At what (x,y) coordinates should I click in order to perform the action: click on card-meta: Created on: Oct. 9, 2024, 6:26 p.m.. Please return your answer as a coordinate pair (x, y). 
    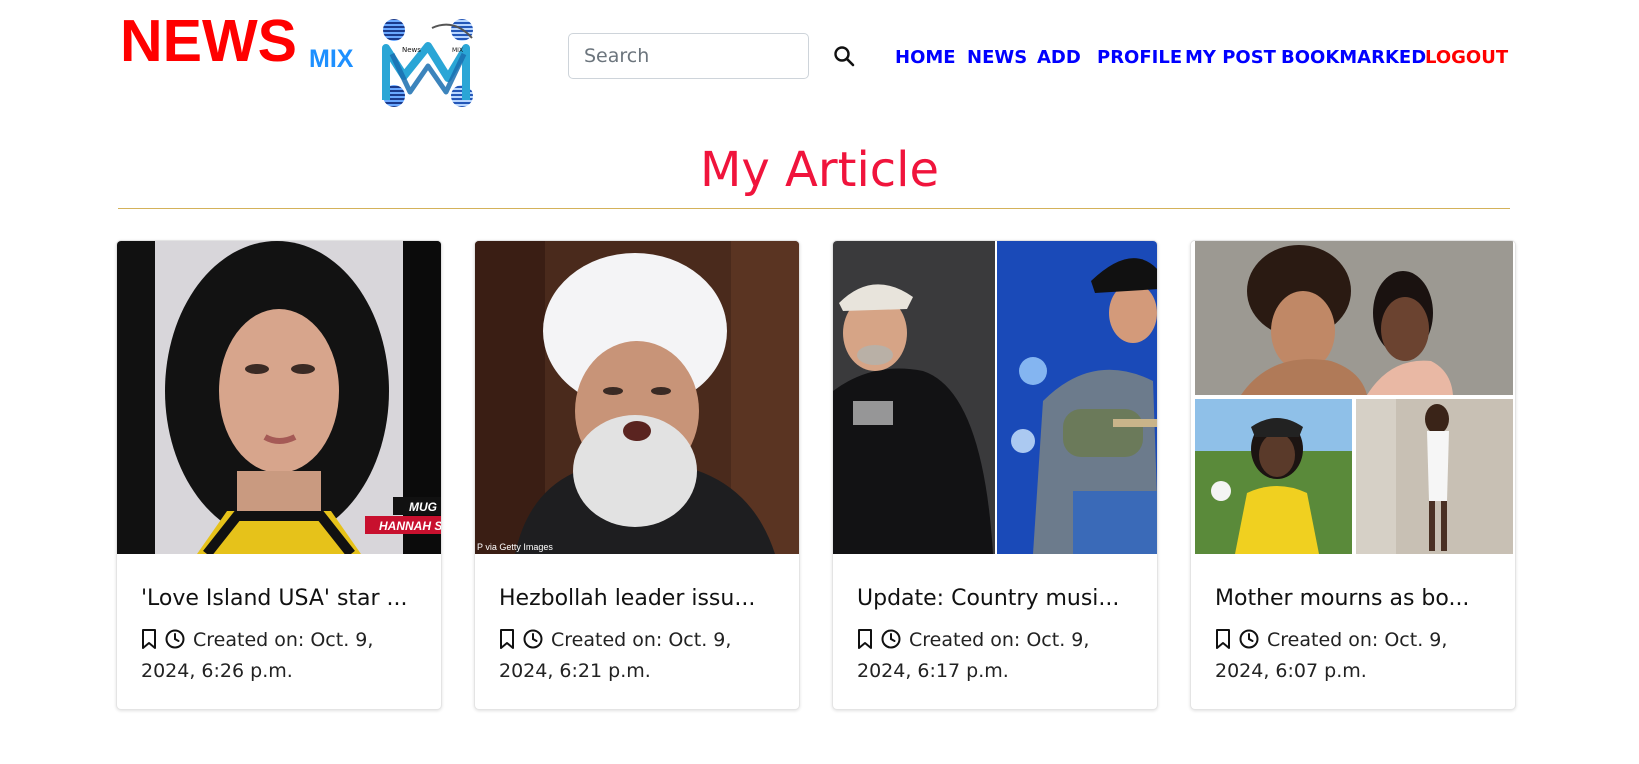
    Looking at the image, I should click on (286, 656).